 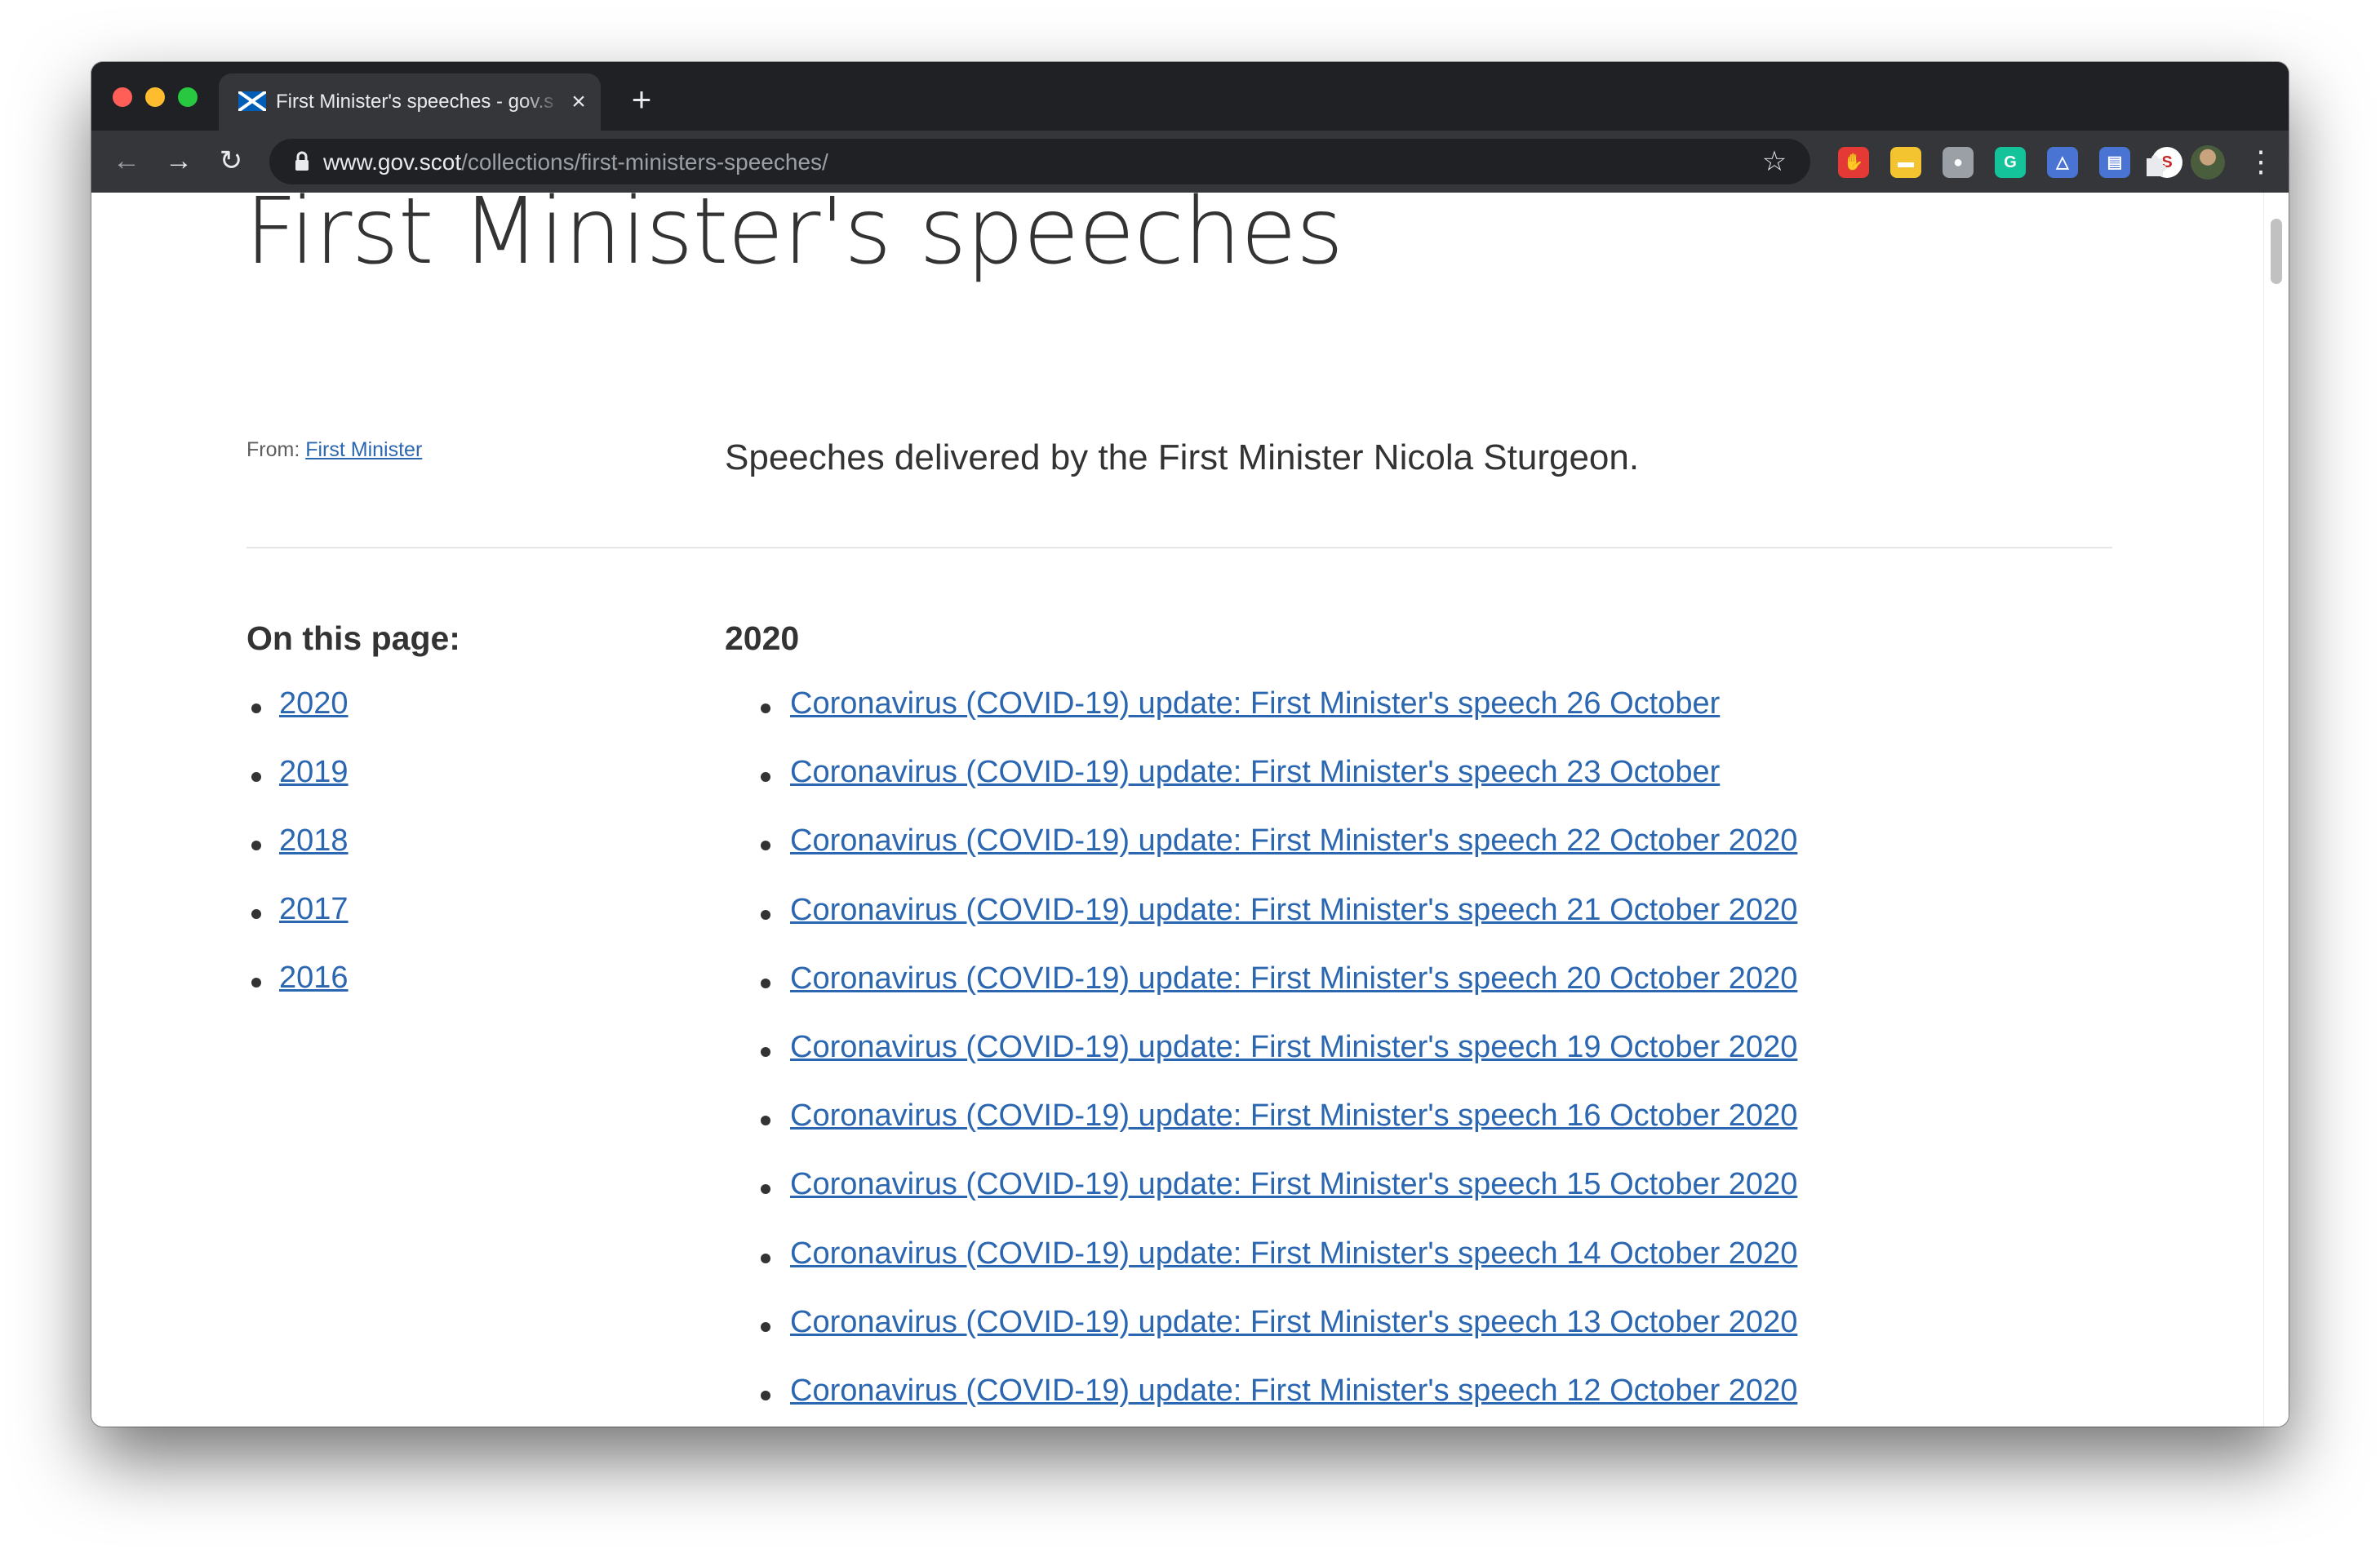 I want to click on extensions-puzzle-icon, so click(x=2155, y=162).